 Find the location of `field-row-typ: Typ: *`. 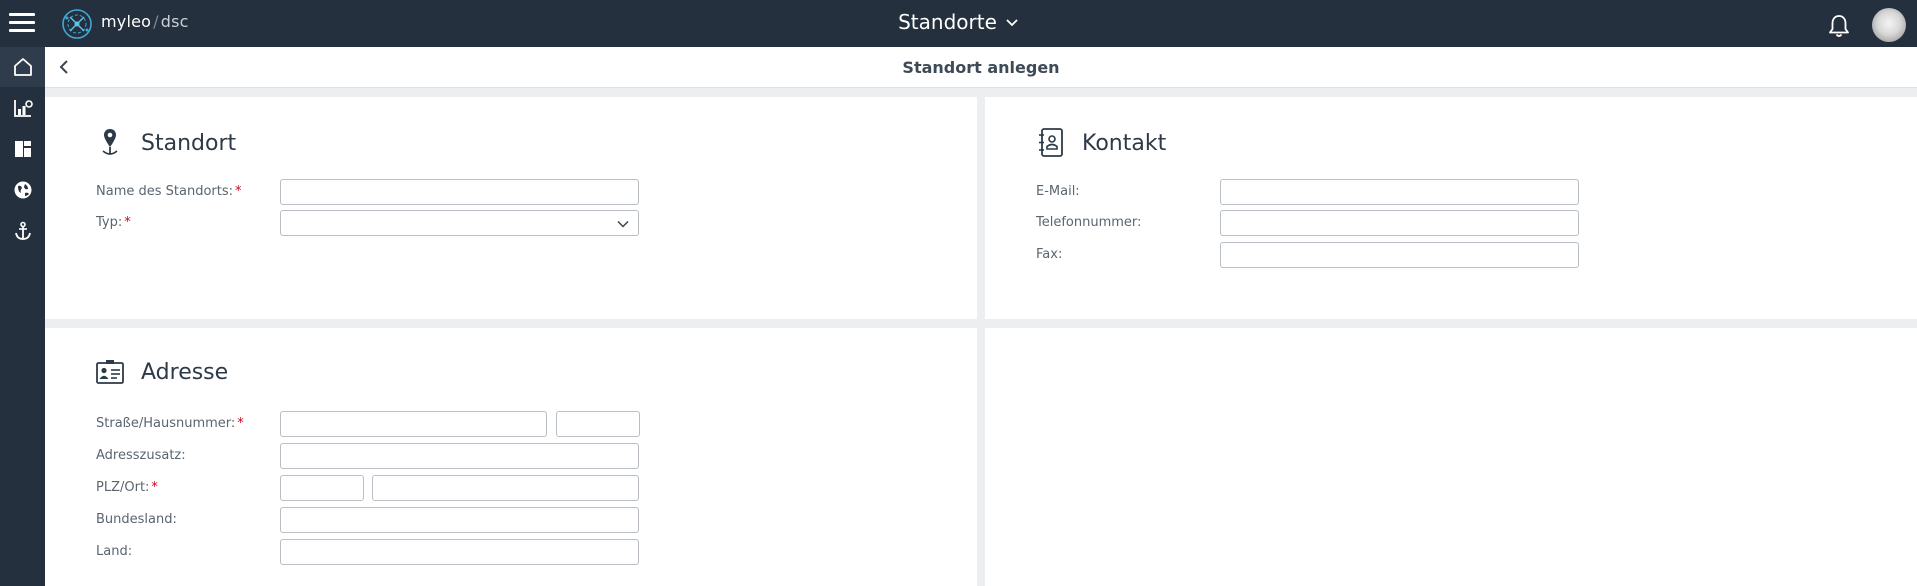

field-row-typ: Typ: * is located at coordinates (367, 223).